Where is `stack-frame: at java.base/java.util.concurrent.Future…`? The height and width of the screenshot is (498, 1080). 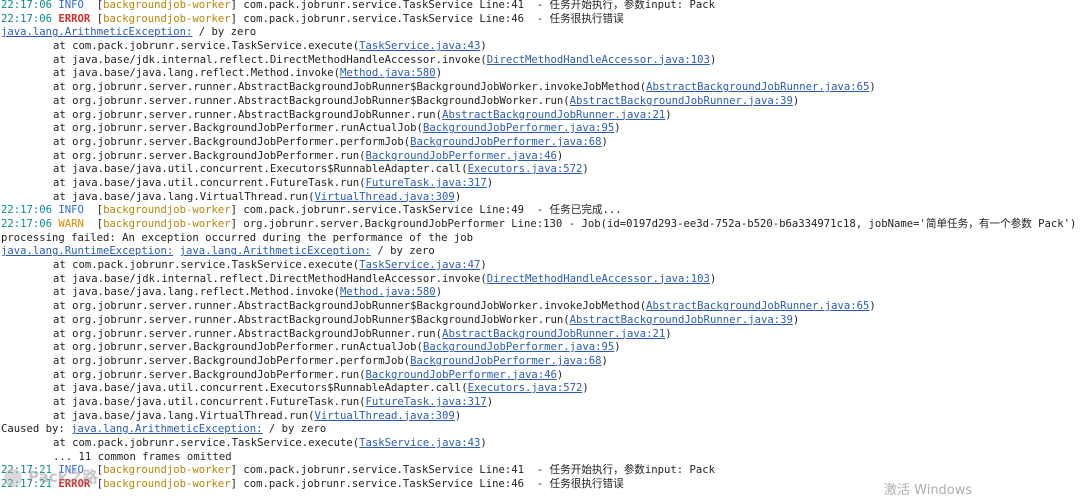 stack-frame: at java.base/java.util.concurrent.Future… is located at coordinates (540, 184).